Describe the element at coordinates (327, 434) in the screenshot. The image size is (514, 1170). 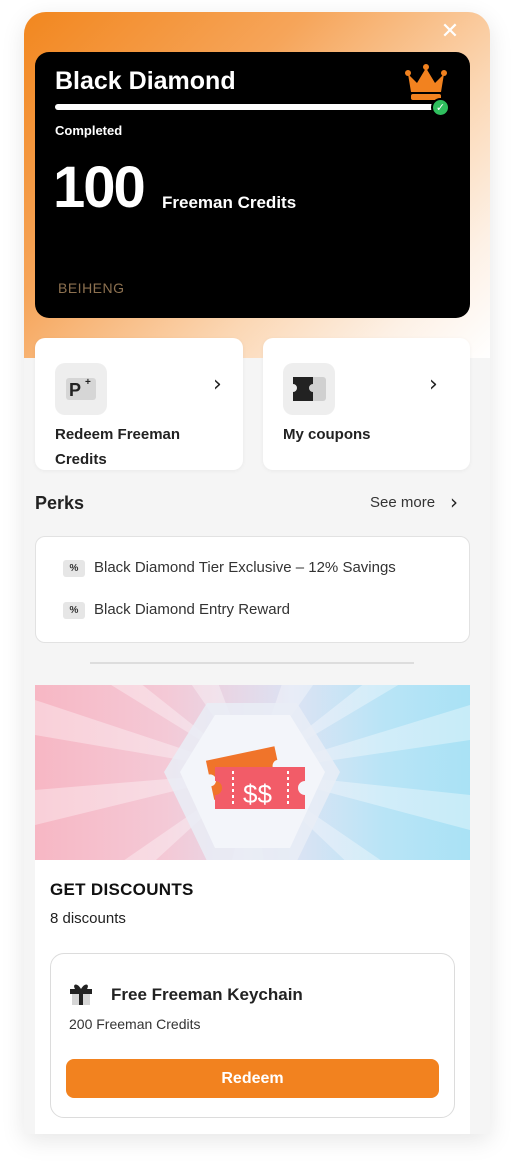
I see `my-coupons-label: My coupons` at that location.